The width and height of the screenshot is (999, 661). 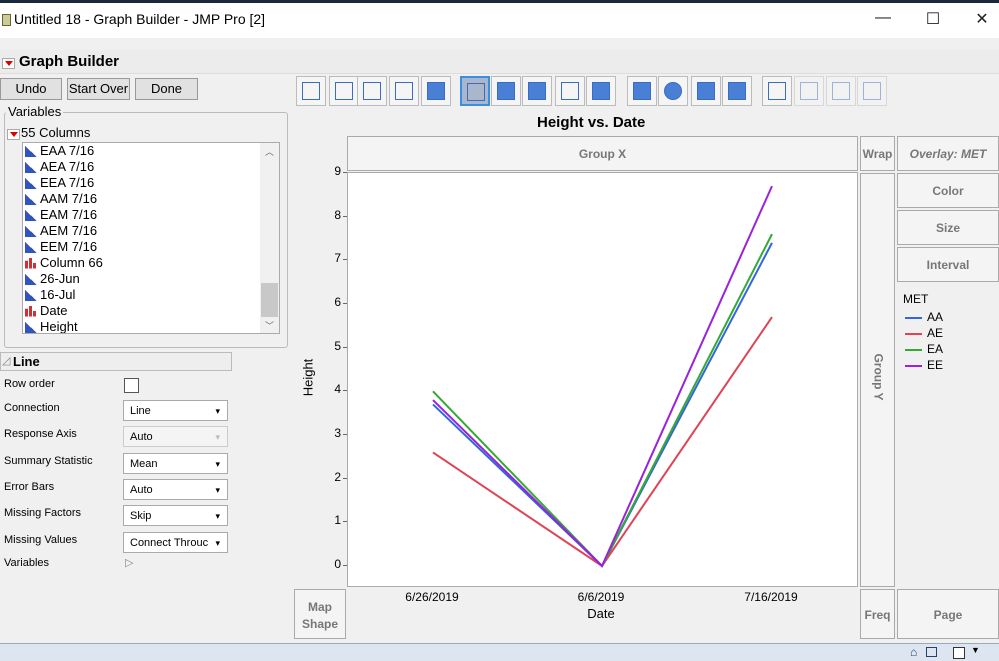 What do you see at coordinates (337, 171) in the screenshot?
I see `y-tick-label: 9` at bounding box center [337, 171].